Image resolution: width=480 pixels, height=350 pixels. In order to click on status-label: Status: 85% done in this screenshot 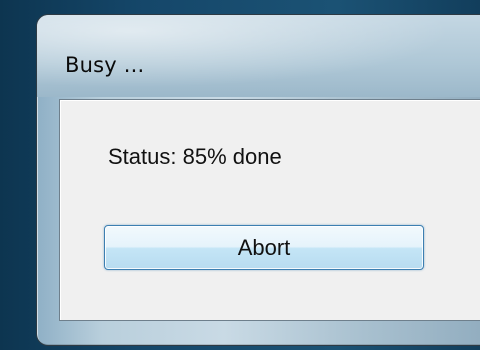, I will do `click(195, 156)`.